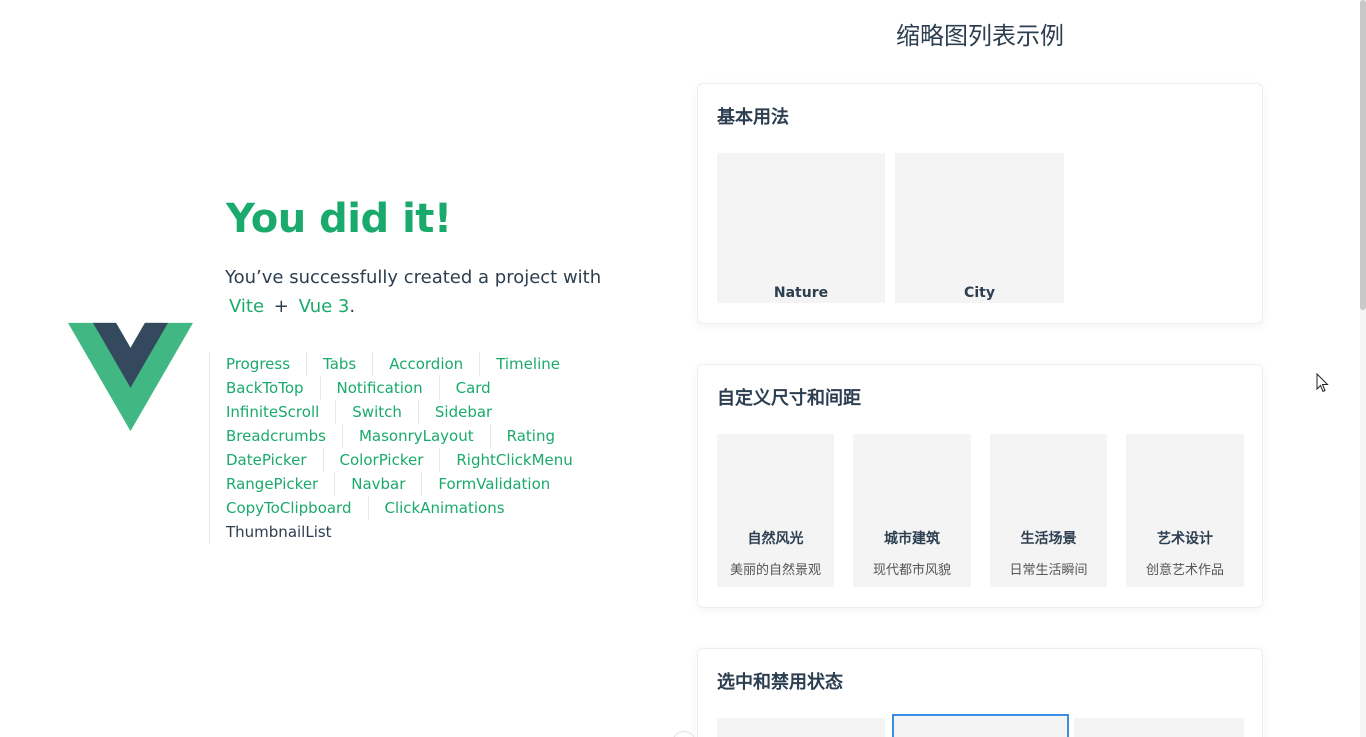  I want to click on scrollbar-thumb, so click(1363, 155).